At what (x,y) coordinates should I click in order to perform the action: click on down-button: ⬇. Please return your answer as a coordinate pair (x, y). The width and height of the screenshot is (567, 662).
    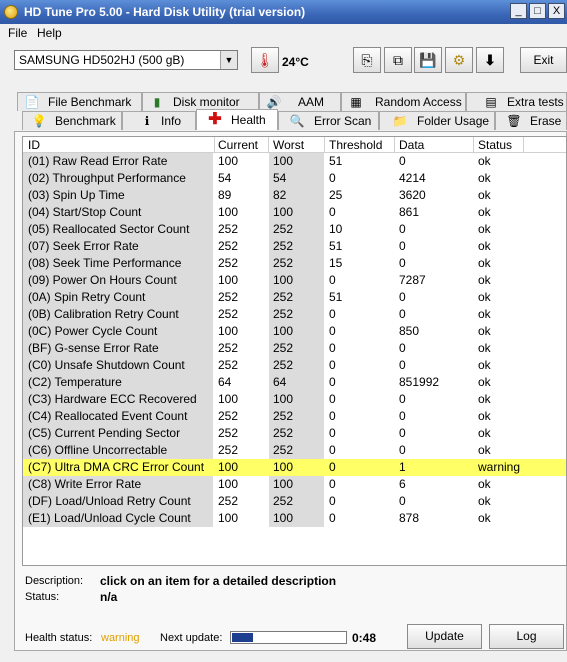
    Looking at the image, I should click on (490, 60).